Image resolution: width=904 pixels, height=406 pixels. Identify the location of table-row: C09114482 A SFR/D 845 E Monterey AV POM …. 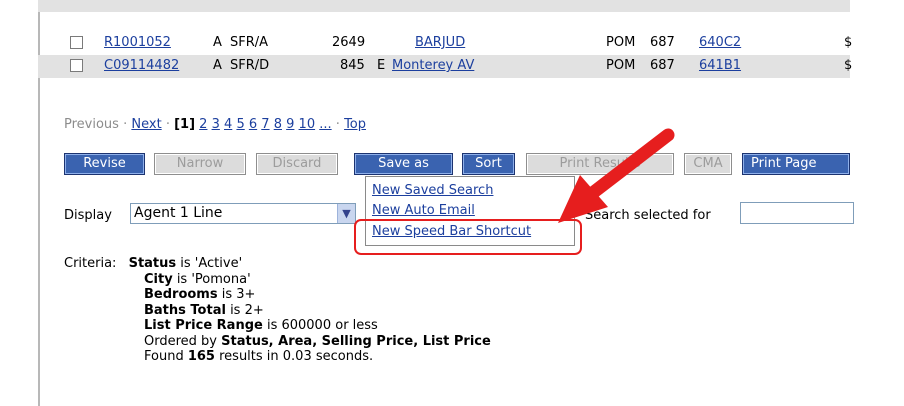
(445, 66).